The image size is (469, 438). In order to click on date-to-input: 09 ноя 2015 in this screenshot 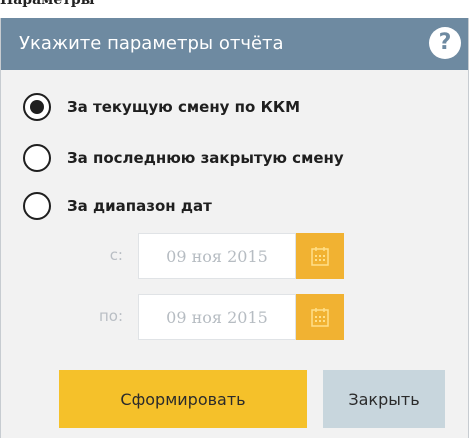, I will do `click(217, 317)`.